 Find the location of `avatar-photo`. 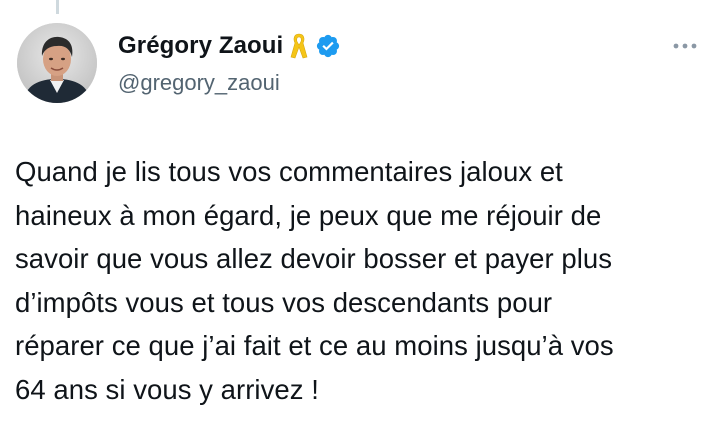

avatar-photo is located at coordinates (57, 63).